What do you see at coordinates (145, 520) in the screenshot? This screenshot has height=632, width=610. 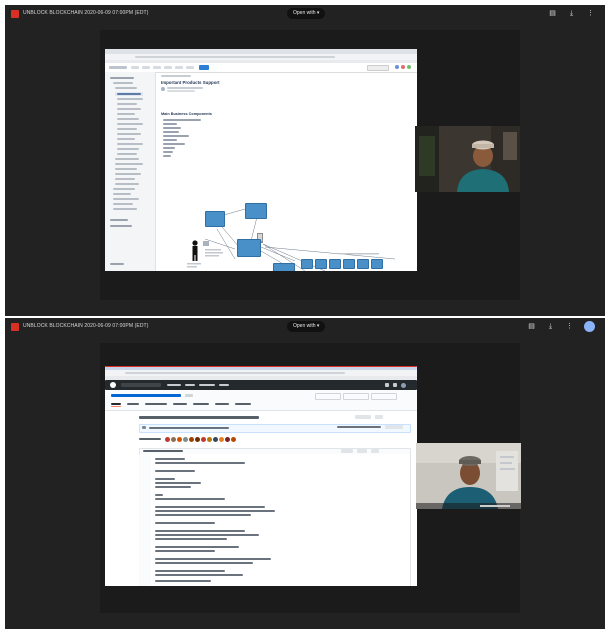 I see `line-gutter` at bounding box center [145, 520].